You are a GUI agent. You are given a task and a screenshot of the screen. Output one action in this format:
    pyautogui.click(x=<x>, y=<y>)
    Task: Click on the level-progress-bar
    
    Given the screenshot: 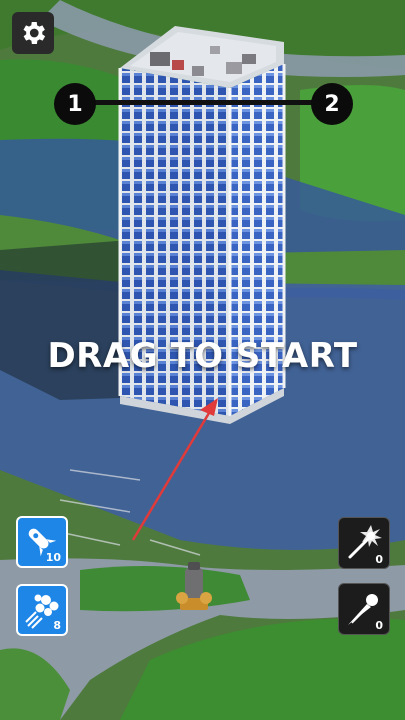 What is the action you would take?
    pyautogui.click(x=200, y=102)
    